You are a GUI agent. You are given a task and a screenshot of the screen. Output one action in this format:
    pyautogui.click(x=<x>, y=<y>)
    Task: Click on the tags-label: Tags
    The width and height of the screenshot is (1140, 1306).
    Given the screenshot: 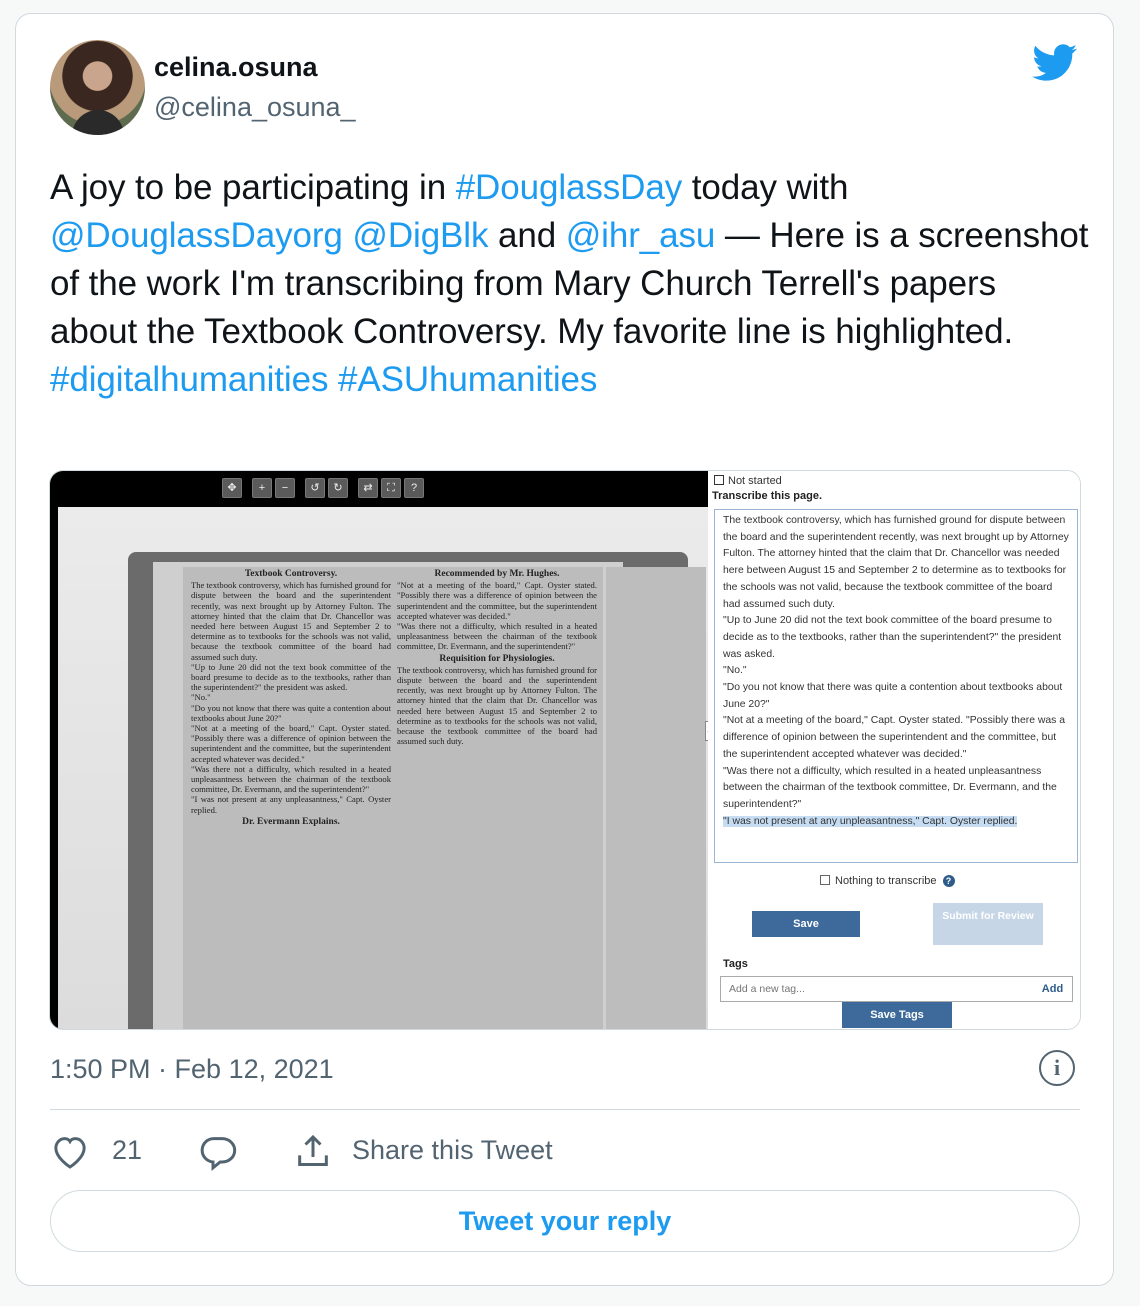 What is the action you would take?
    pyautogui.click(x=735, y=964)
    